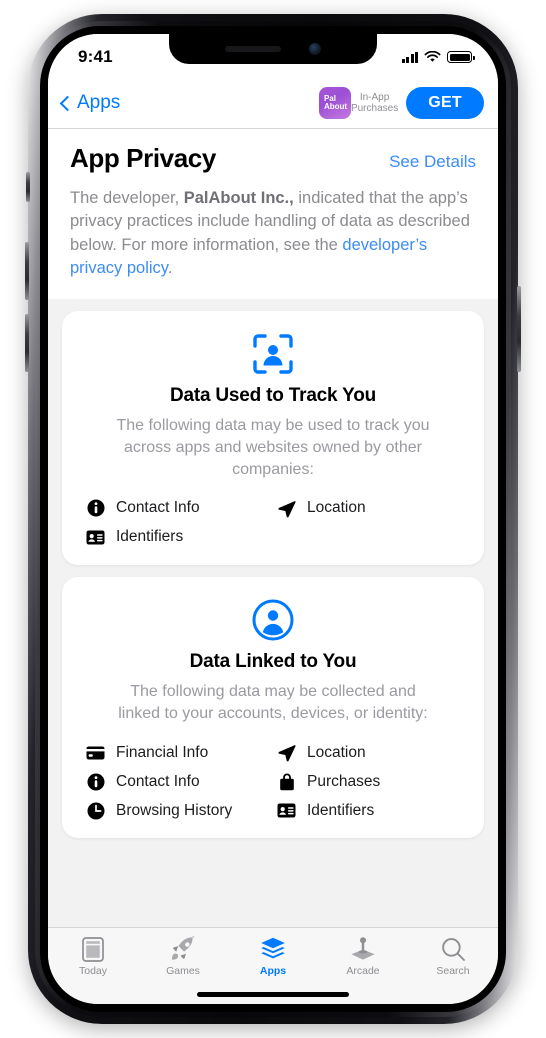  I want to click on earpiece-speaker-icon, so click(253, 49).